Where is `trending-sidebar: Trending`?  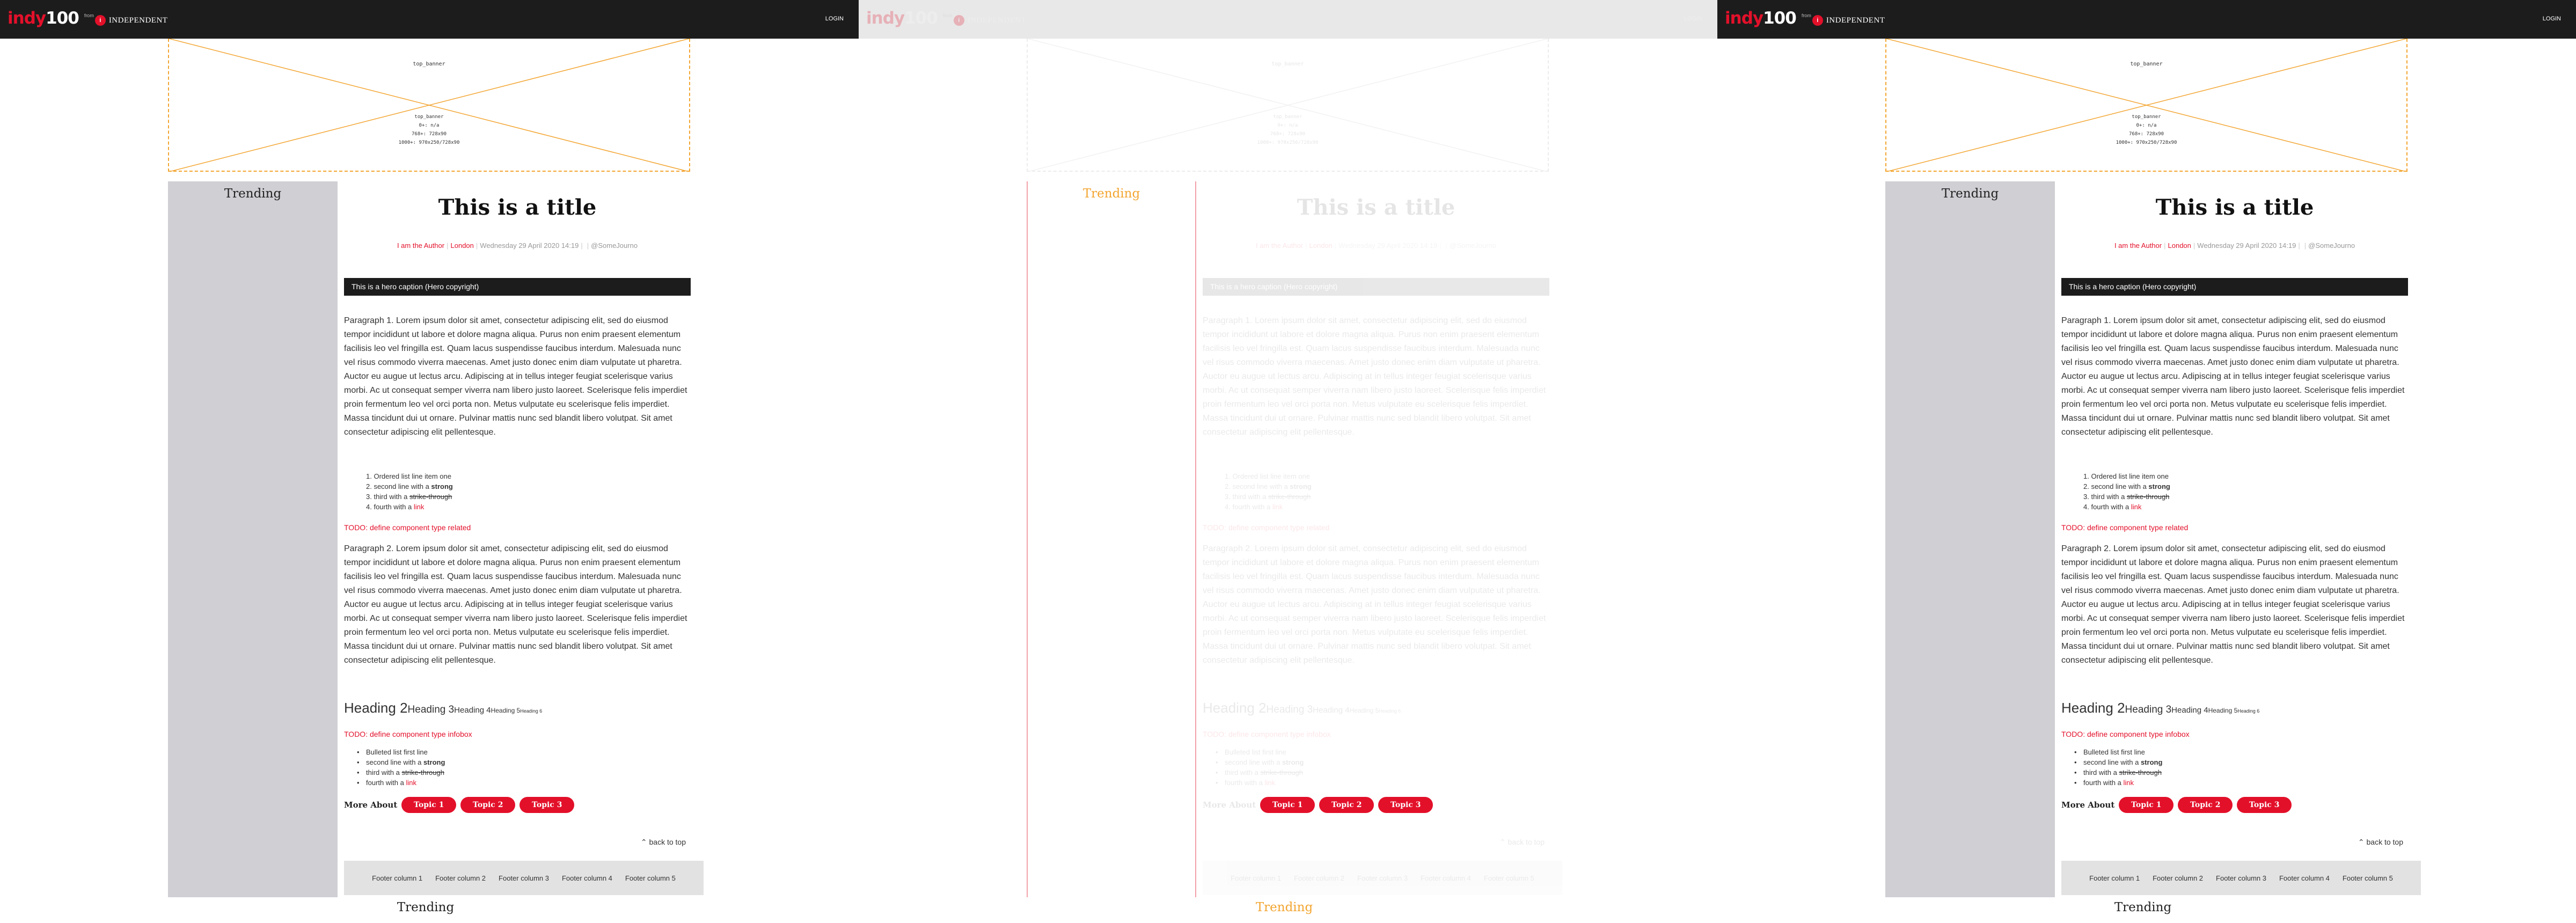
trending-sidebar: Trending is located at coordinates (1970, 539).